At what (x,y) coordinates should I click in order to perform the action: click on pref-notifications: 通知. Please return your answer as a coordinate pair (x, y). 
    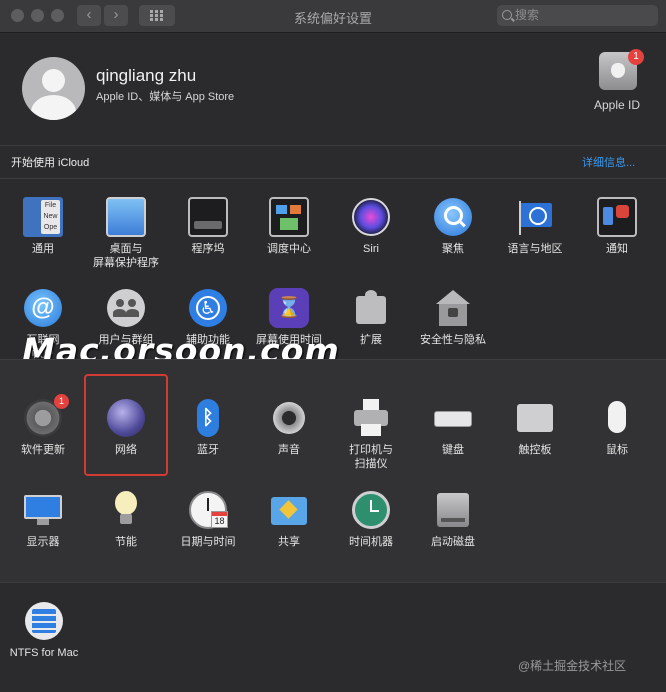
    Looking at the image, I should click on (617, 226).